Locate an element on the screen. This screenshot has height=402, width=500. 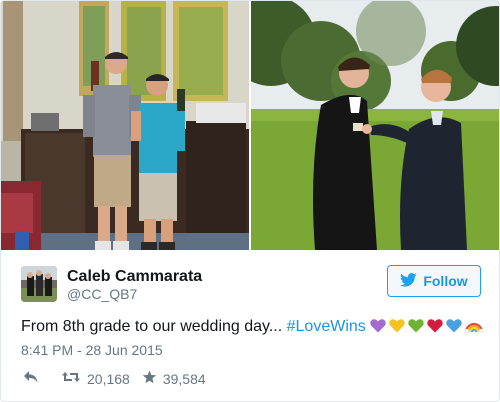
tweet-timestamp: 8:41 PM - 28 Jun 2015 is located at coordinates (92, 350).